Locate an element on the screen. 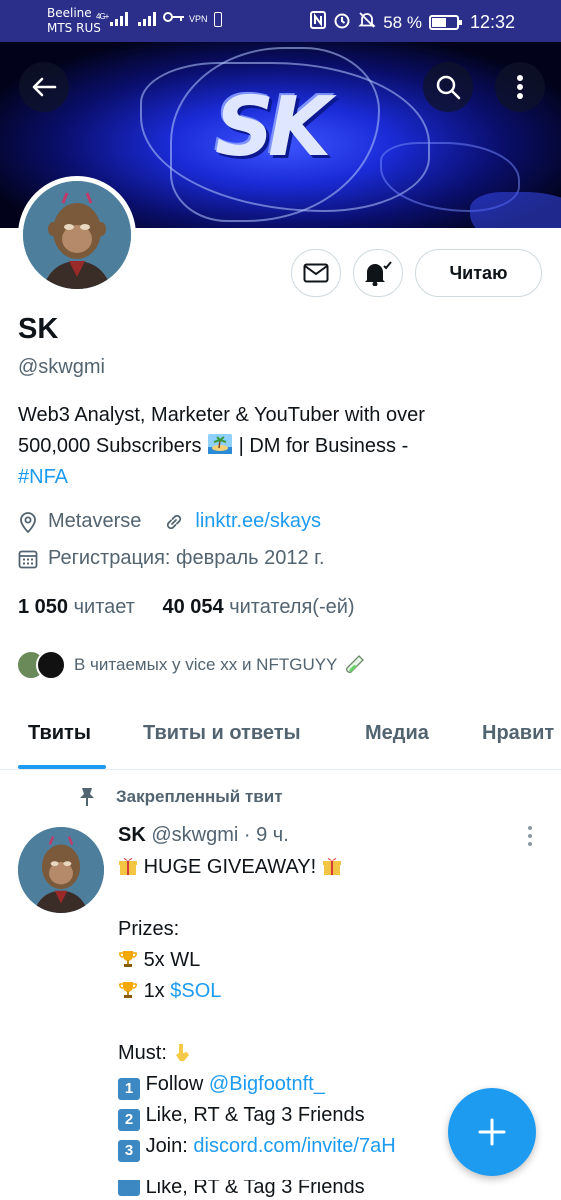 Image resolution: width=561 pixels, height=1200 pixels. followers-count: 40 054 is located at coordinates (193, 607).